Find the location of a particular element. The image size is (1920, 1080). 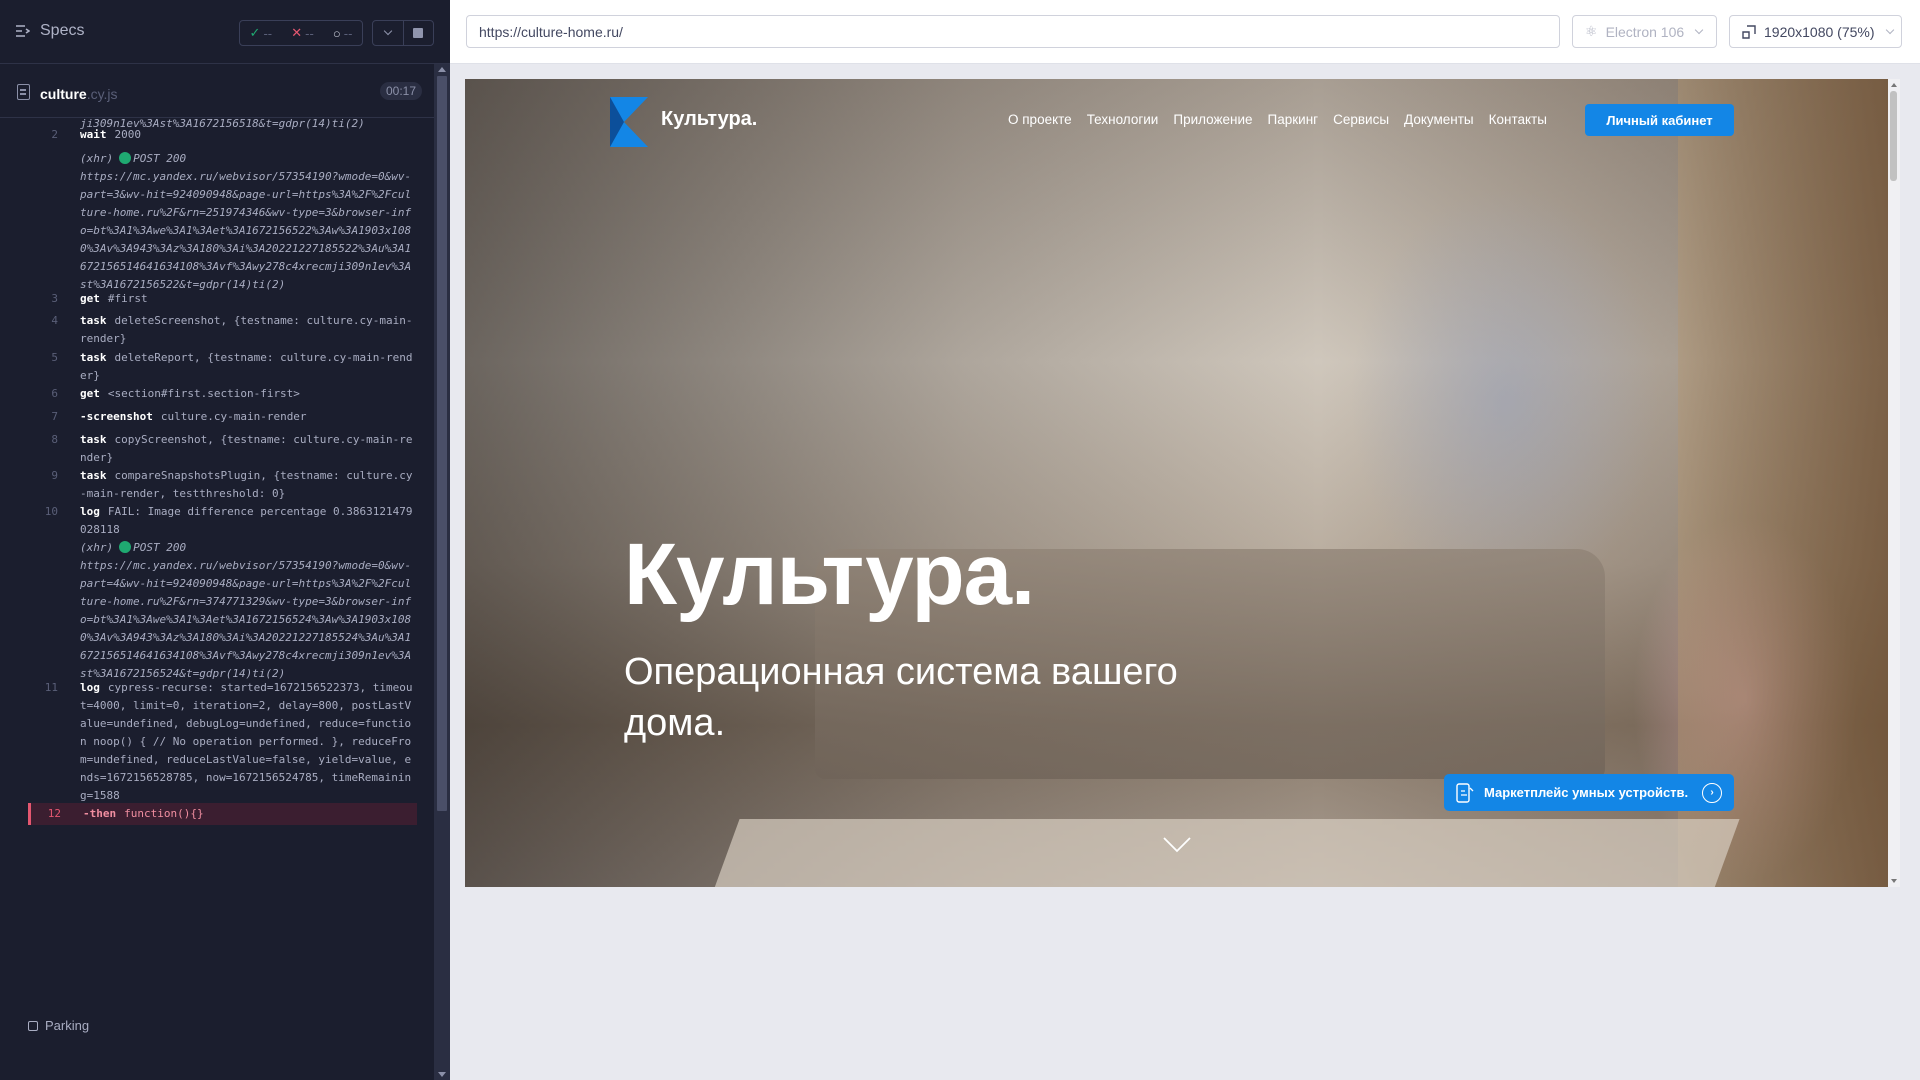

command-body: -then function(){} is located at coordinates (251, 814).